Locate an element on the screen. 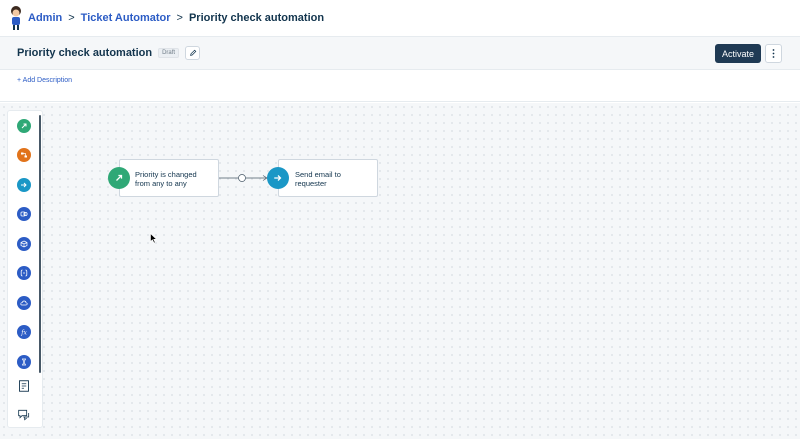  add-description-link: + Add Description is located at coordinates (44, 80).